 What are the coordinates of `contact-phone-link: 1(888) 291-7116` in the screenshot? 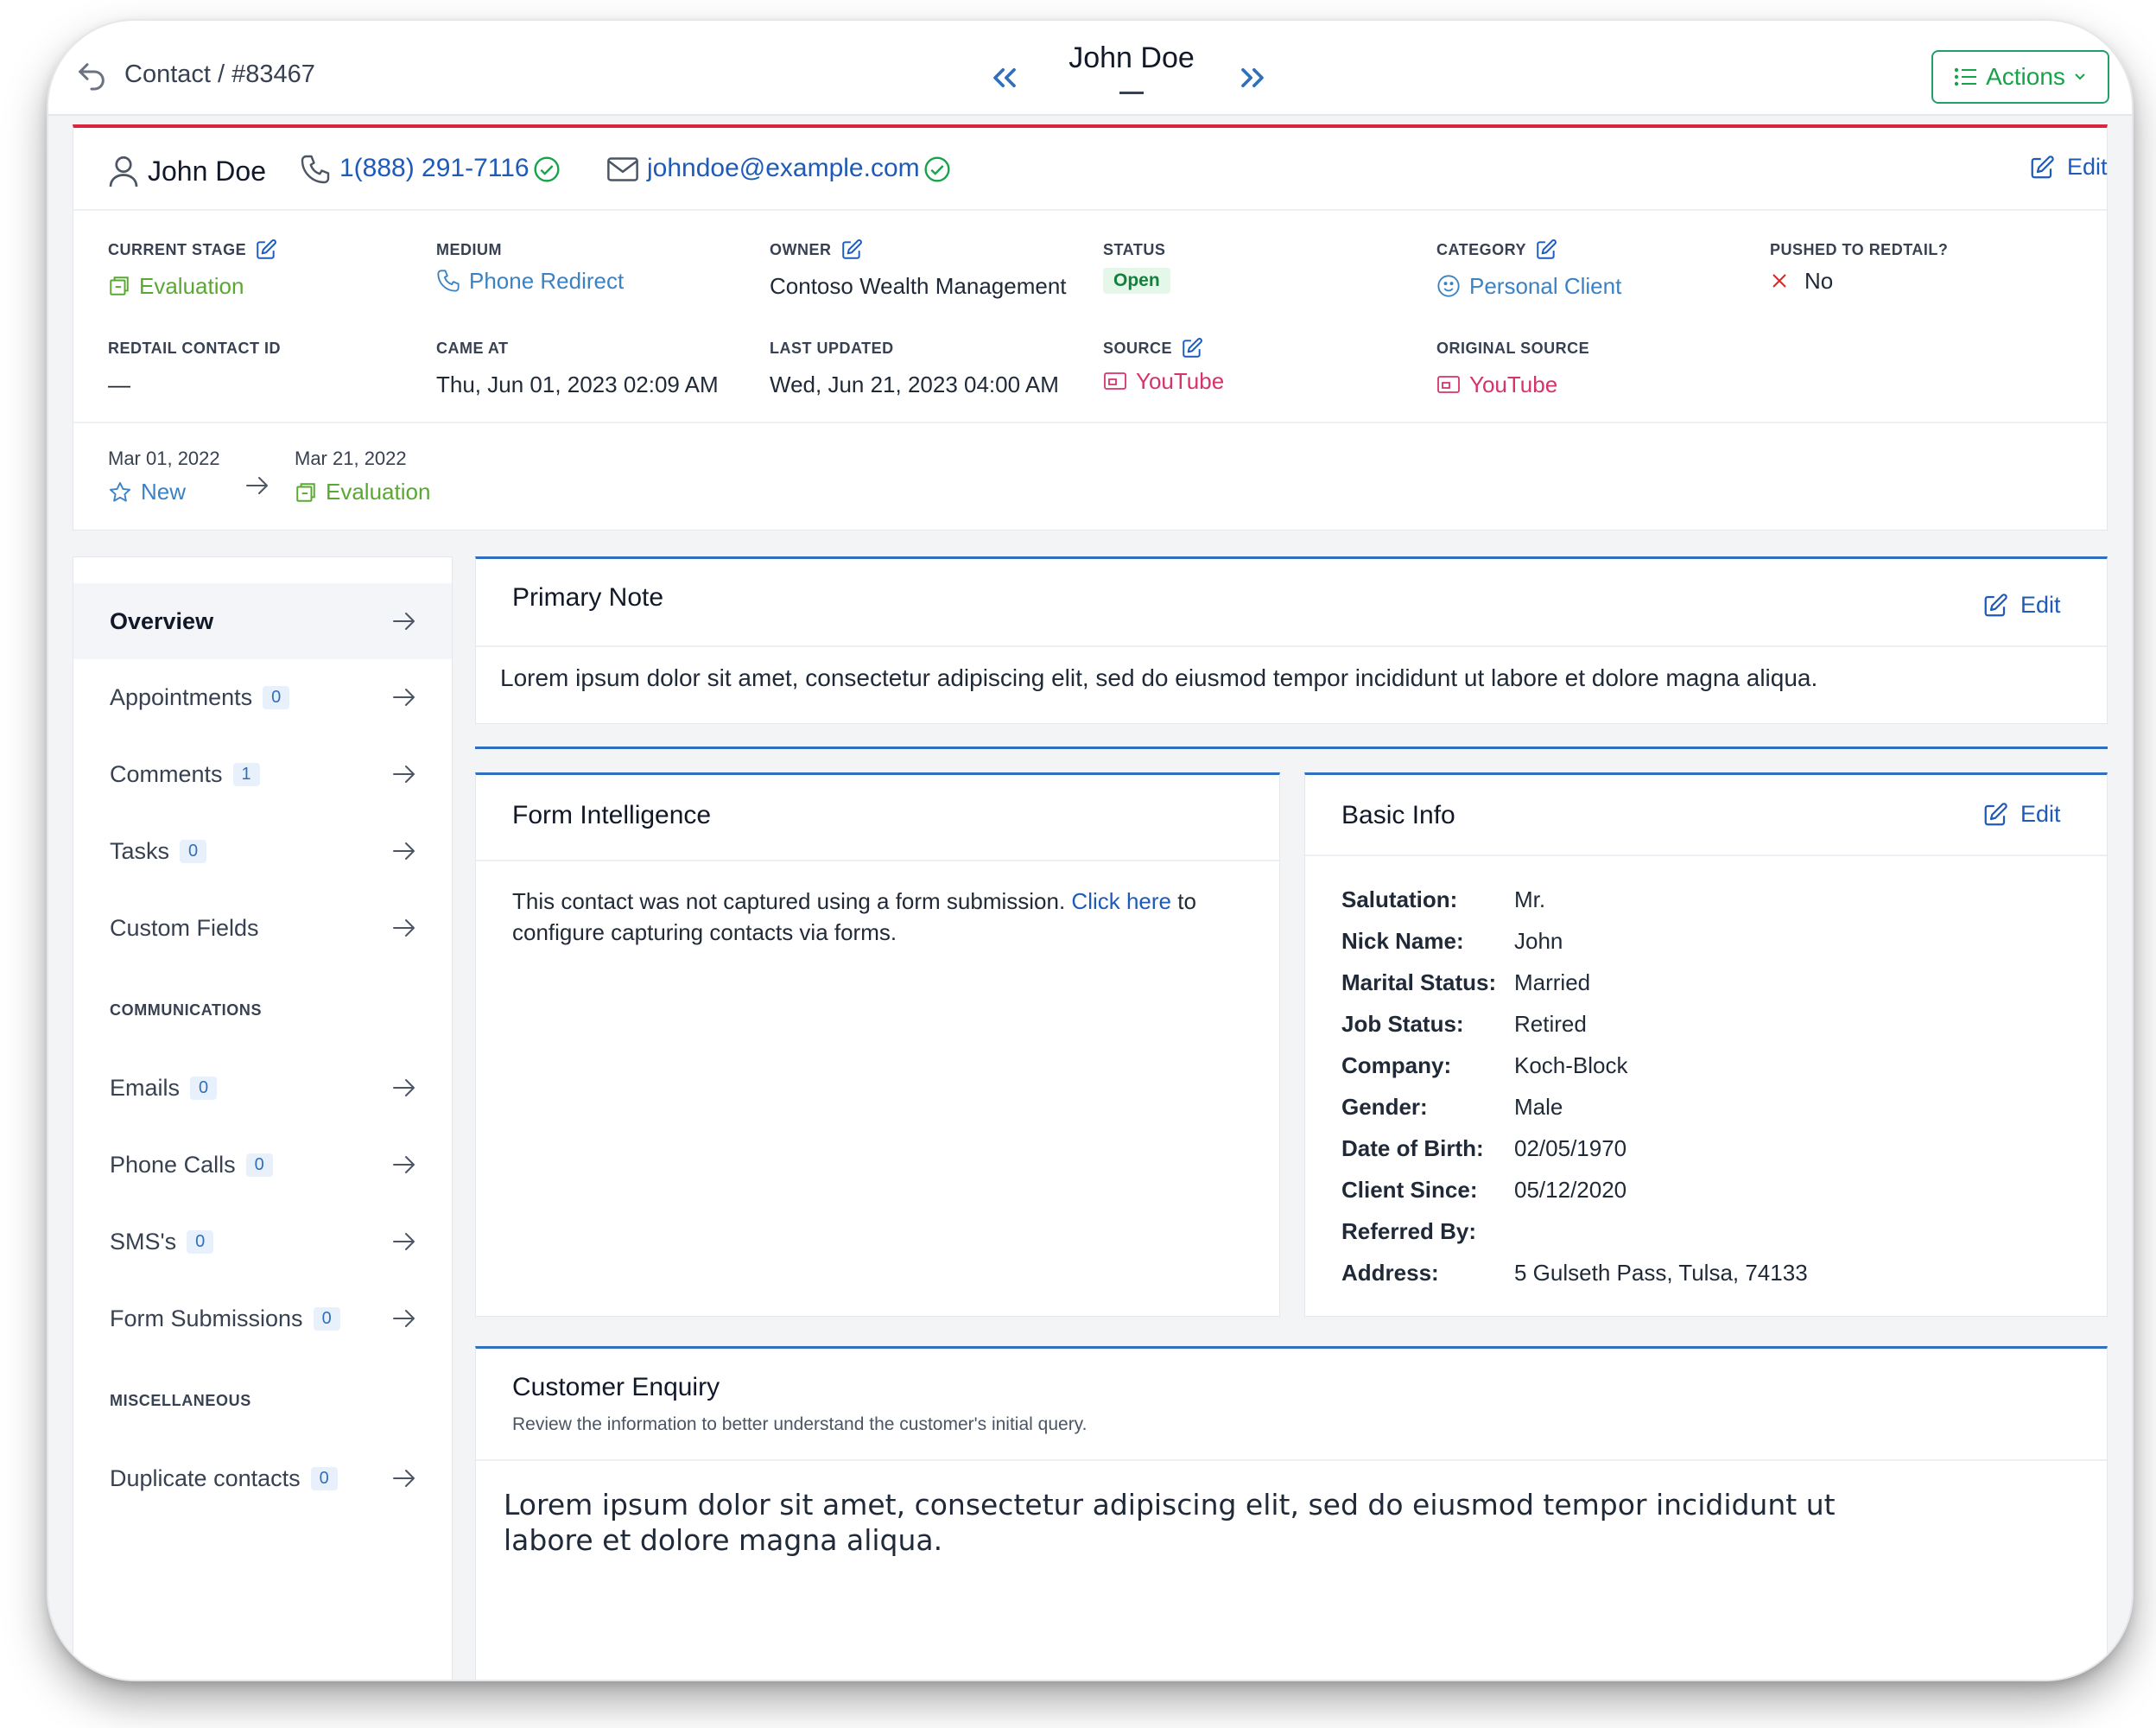 It's located at (434, 168).